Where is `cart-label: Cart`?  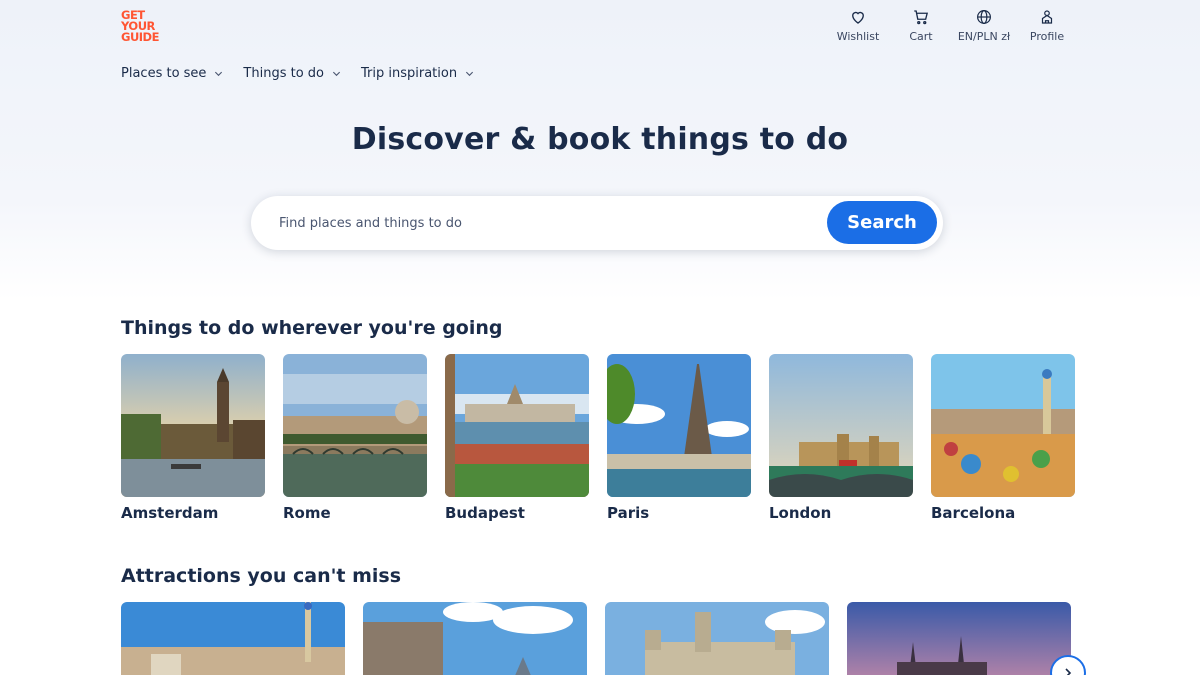
cart-label: Cart is located at coordinates (921, 36).